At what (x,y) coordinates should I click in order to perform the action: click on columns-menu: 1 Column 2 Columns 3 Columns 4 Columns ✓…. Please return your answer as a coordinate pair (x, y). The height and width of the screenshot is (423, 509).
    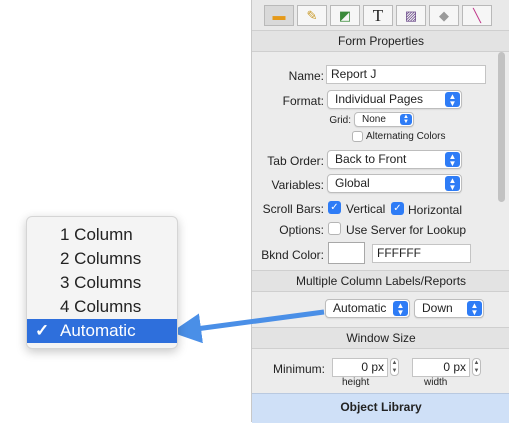
    Looking at the image, I should click on (102, 282).